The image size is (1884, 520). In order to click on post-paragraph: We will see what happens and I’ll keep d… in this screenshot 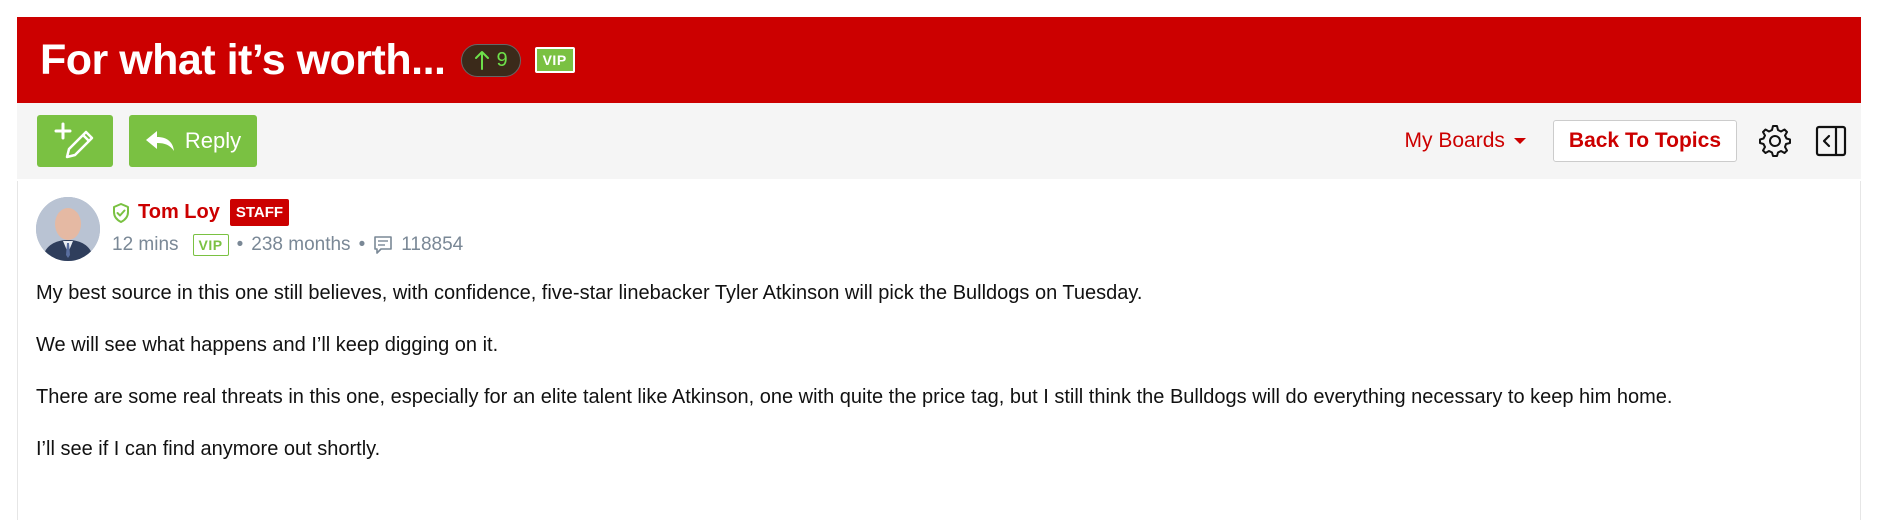, I will do `click(267, 345)`.